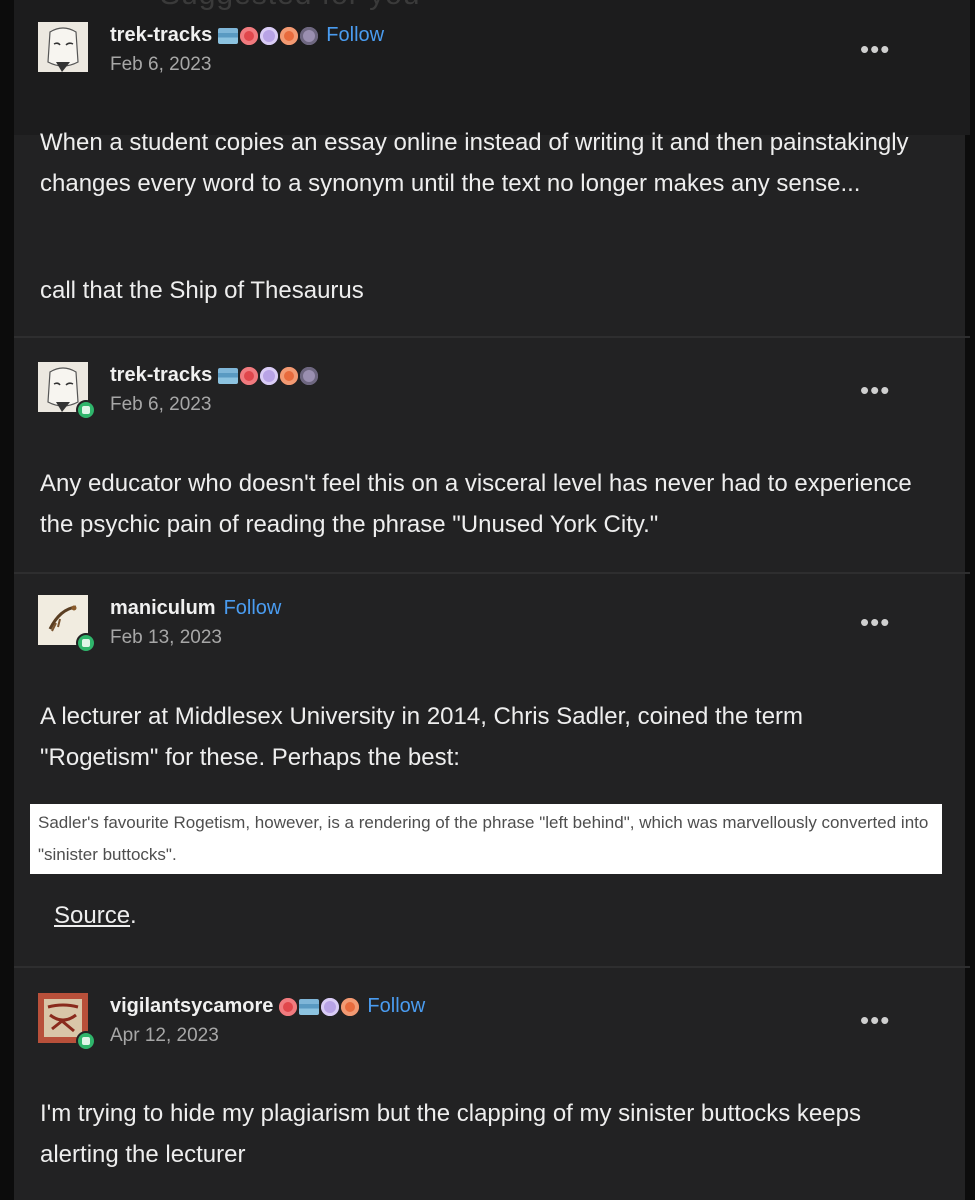 The height and width of the screenshot is (1200, 975). I want to click on source-line: Source., so click(95, 916).